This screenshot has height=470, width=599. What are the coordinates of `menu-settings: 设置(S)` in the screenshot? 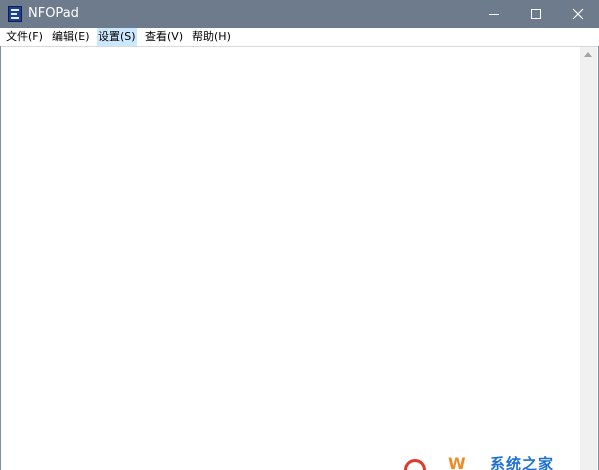 It's located at (117, 37).